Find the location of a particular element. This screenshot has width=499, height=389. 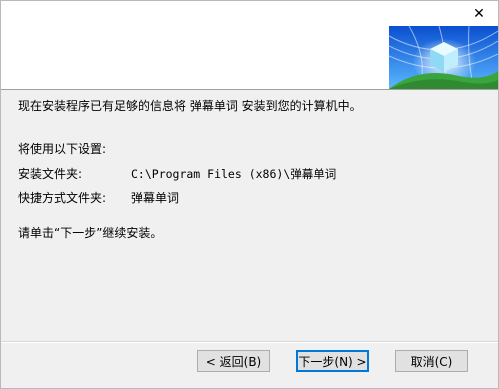

cancel-button: 取消(C) is located at coordinates (431, 361).